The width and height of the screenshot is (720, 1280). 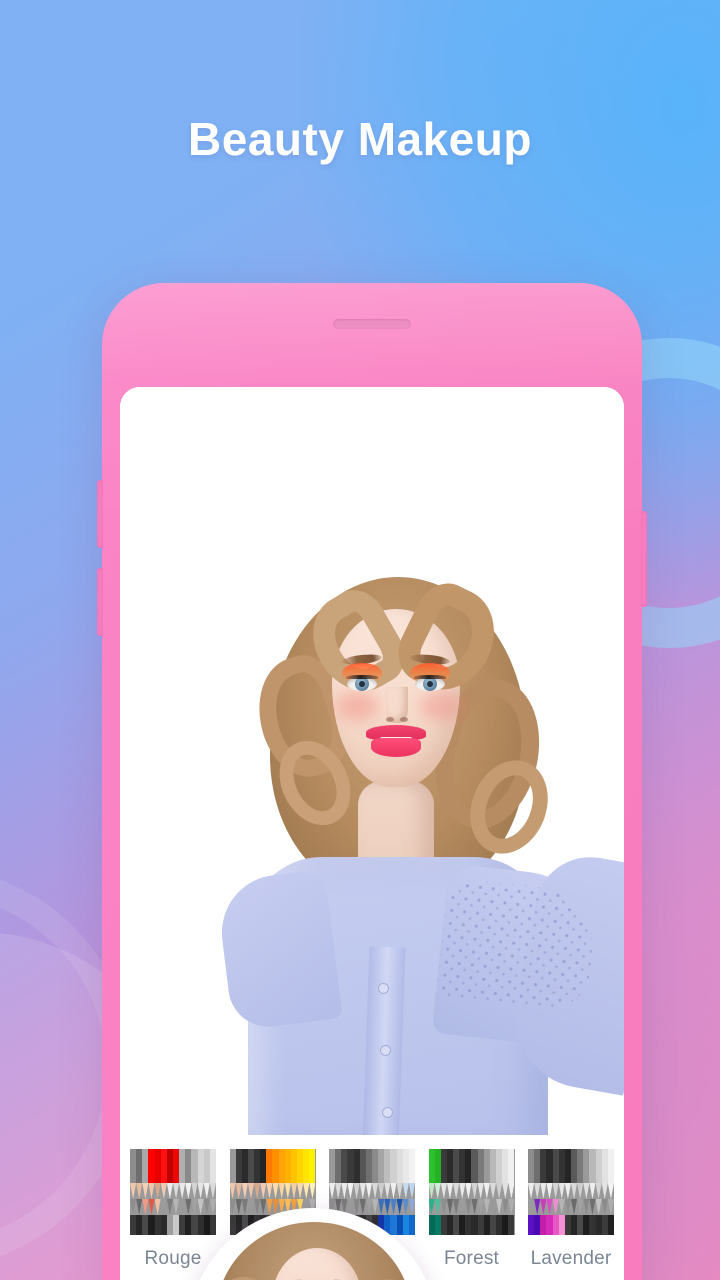 I want to click on eye-left, so click(x=362, y=684).